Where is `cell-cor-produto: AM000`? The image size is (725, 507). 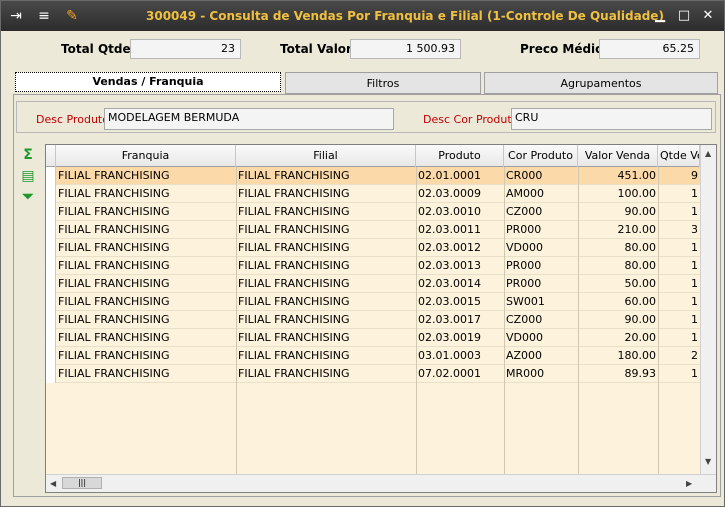 cell-cor-produto: AM000 is located at coordinates (541, 194).